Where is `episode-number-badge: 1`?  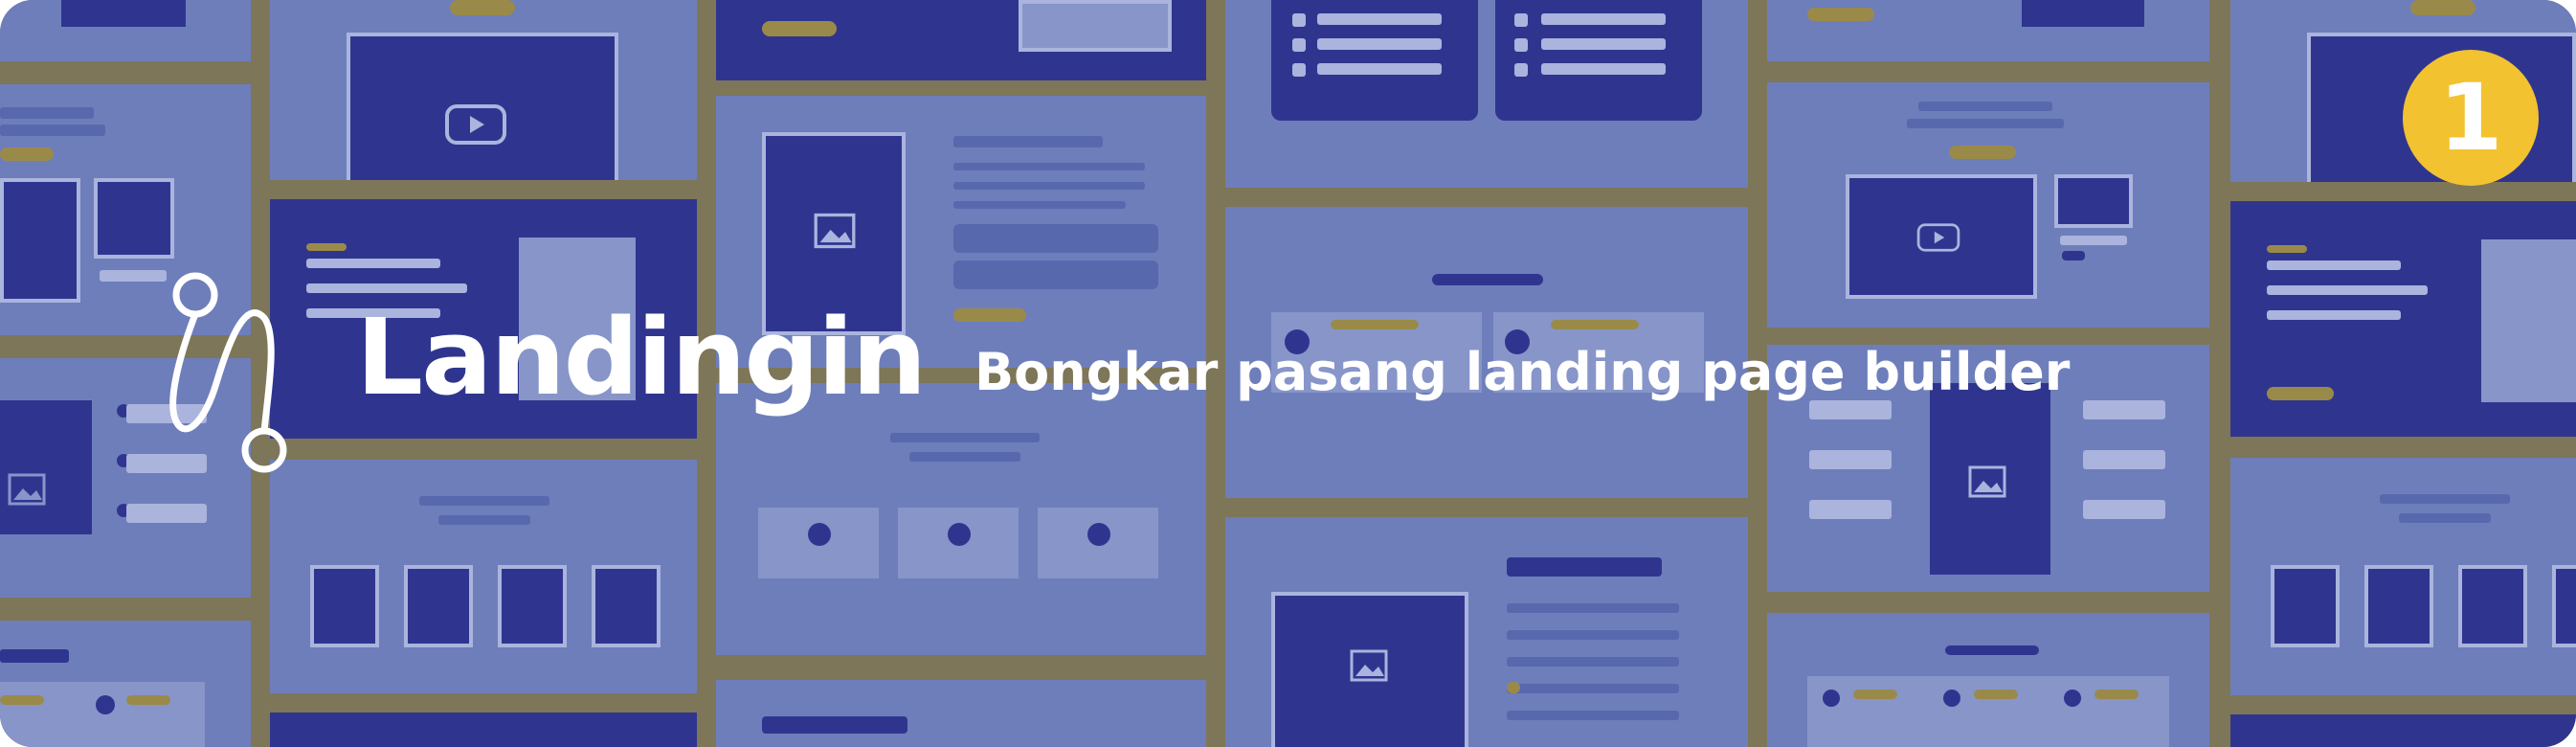 episode-number-badge: 1 is located at coordinates (2471, 118).